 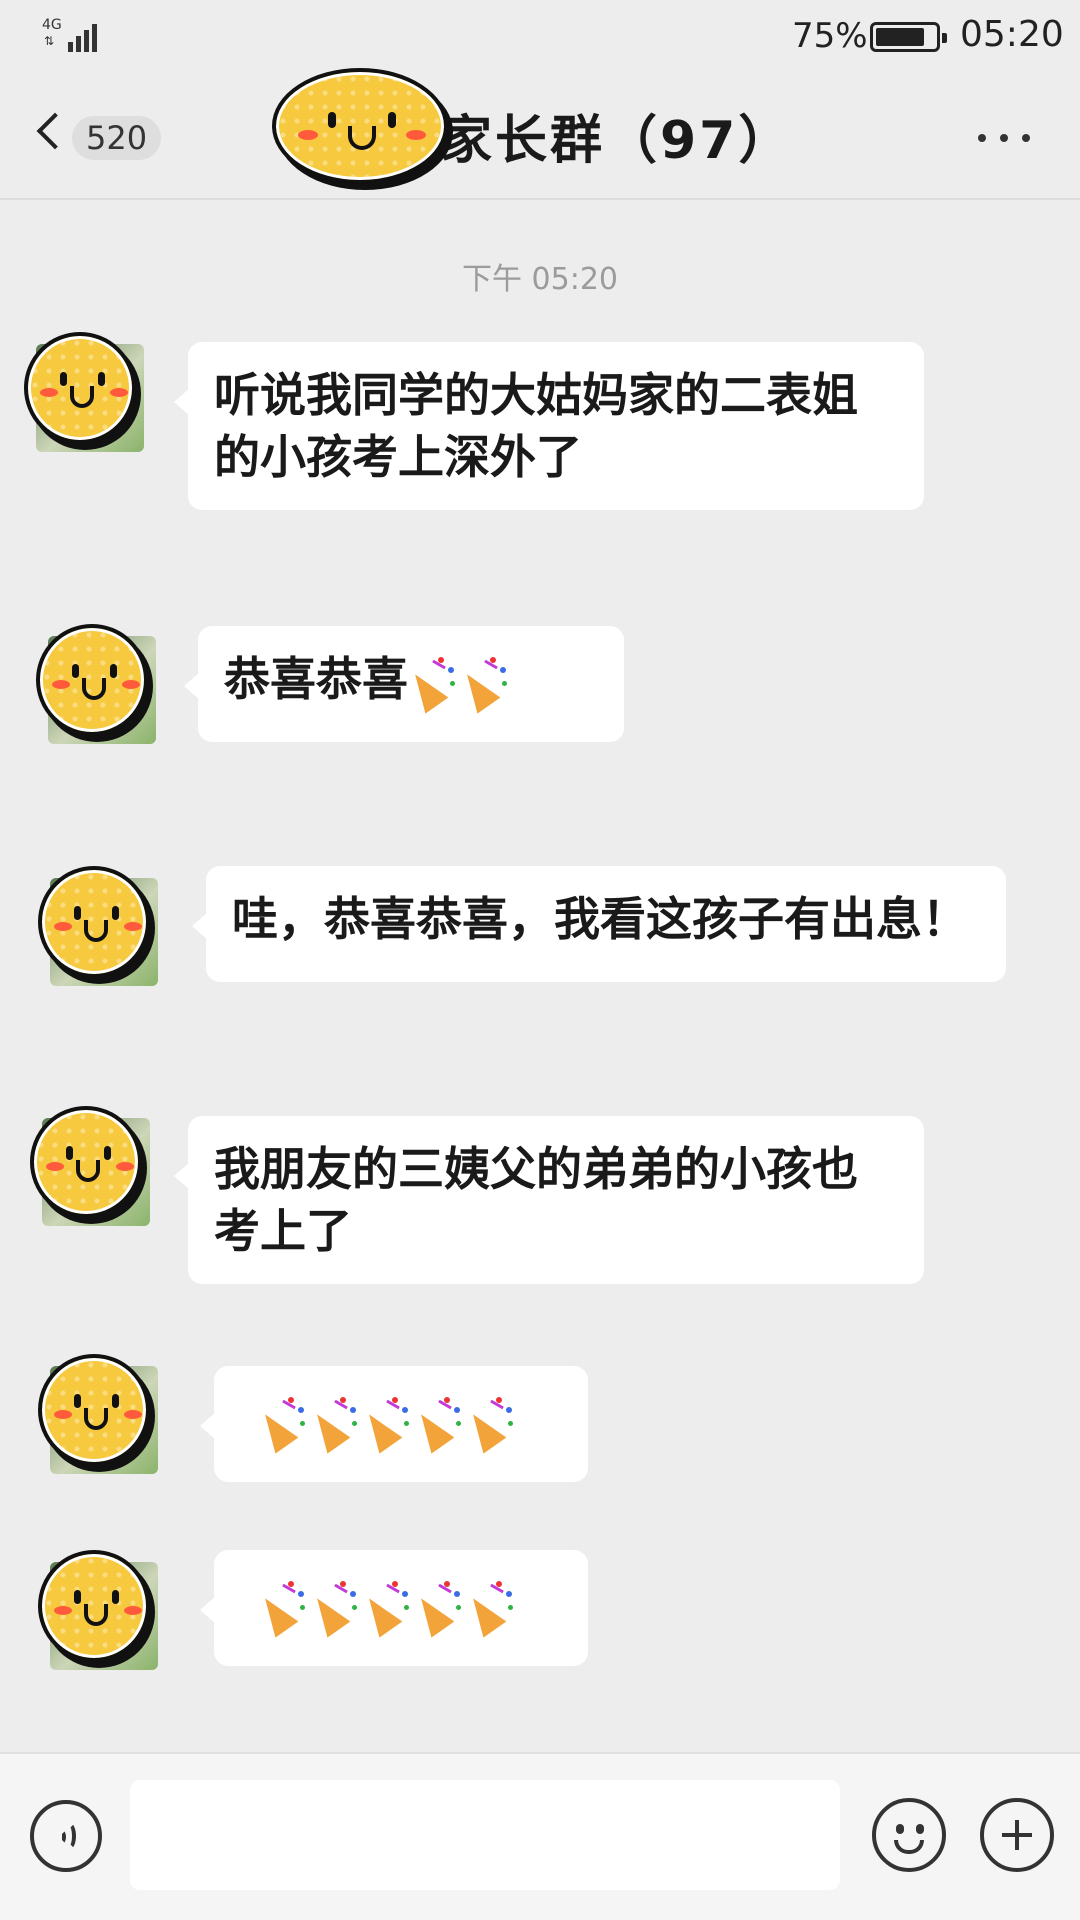 I want to click on battery-icon, so click(x=908, y=37).